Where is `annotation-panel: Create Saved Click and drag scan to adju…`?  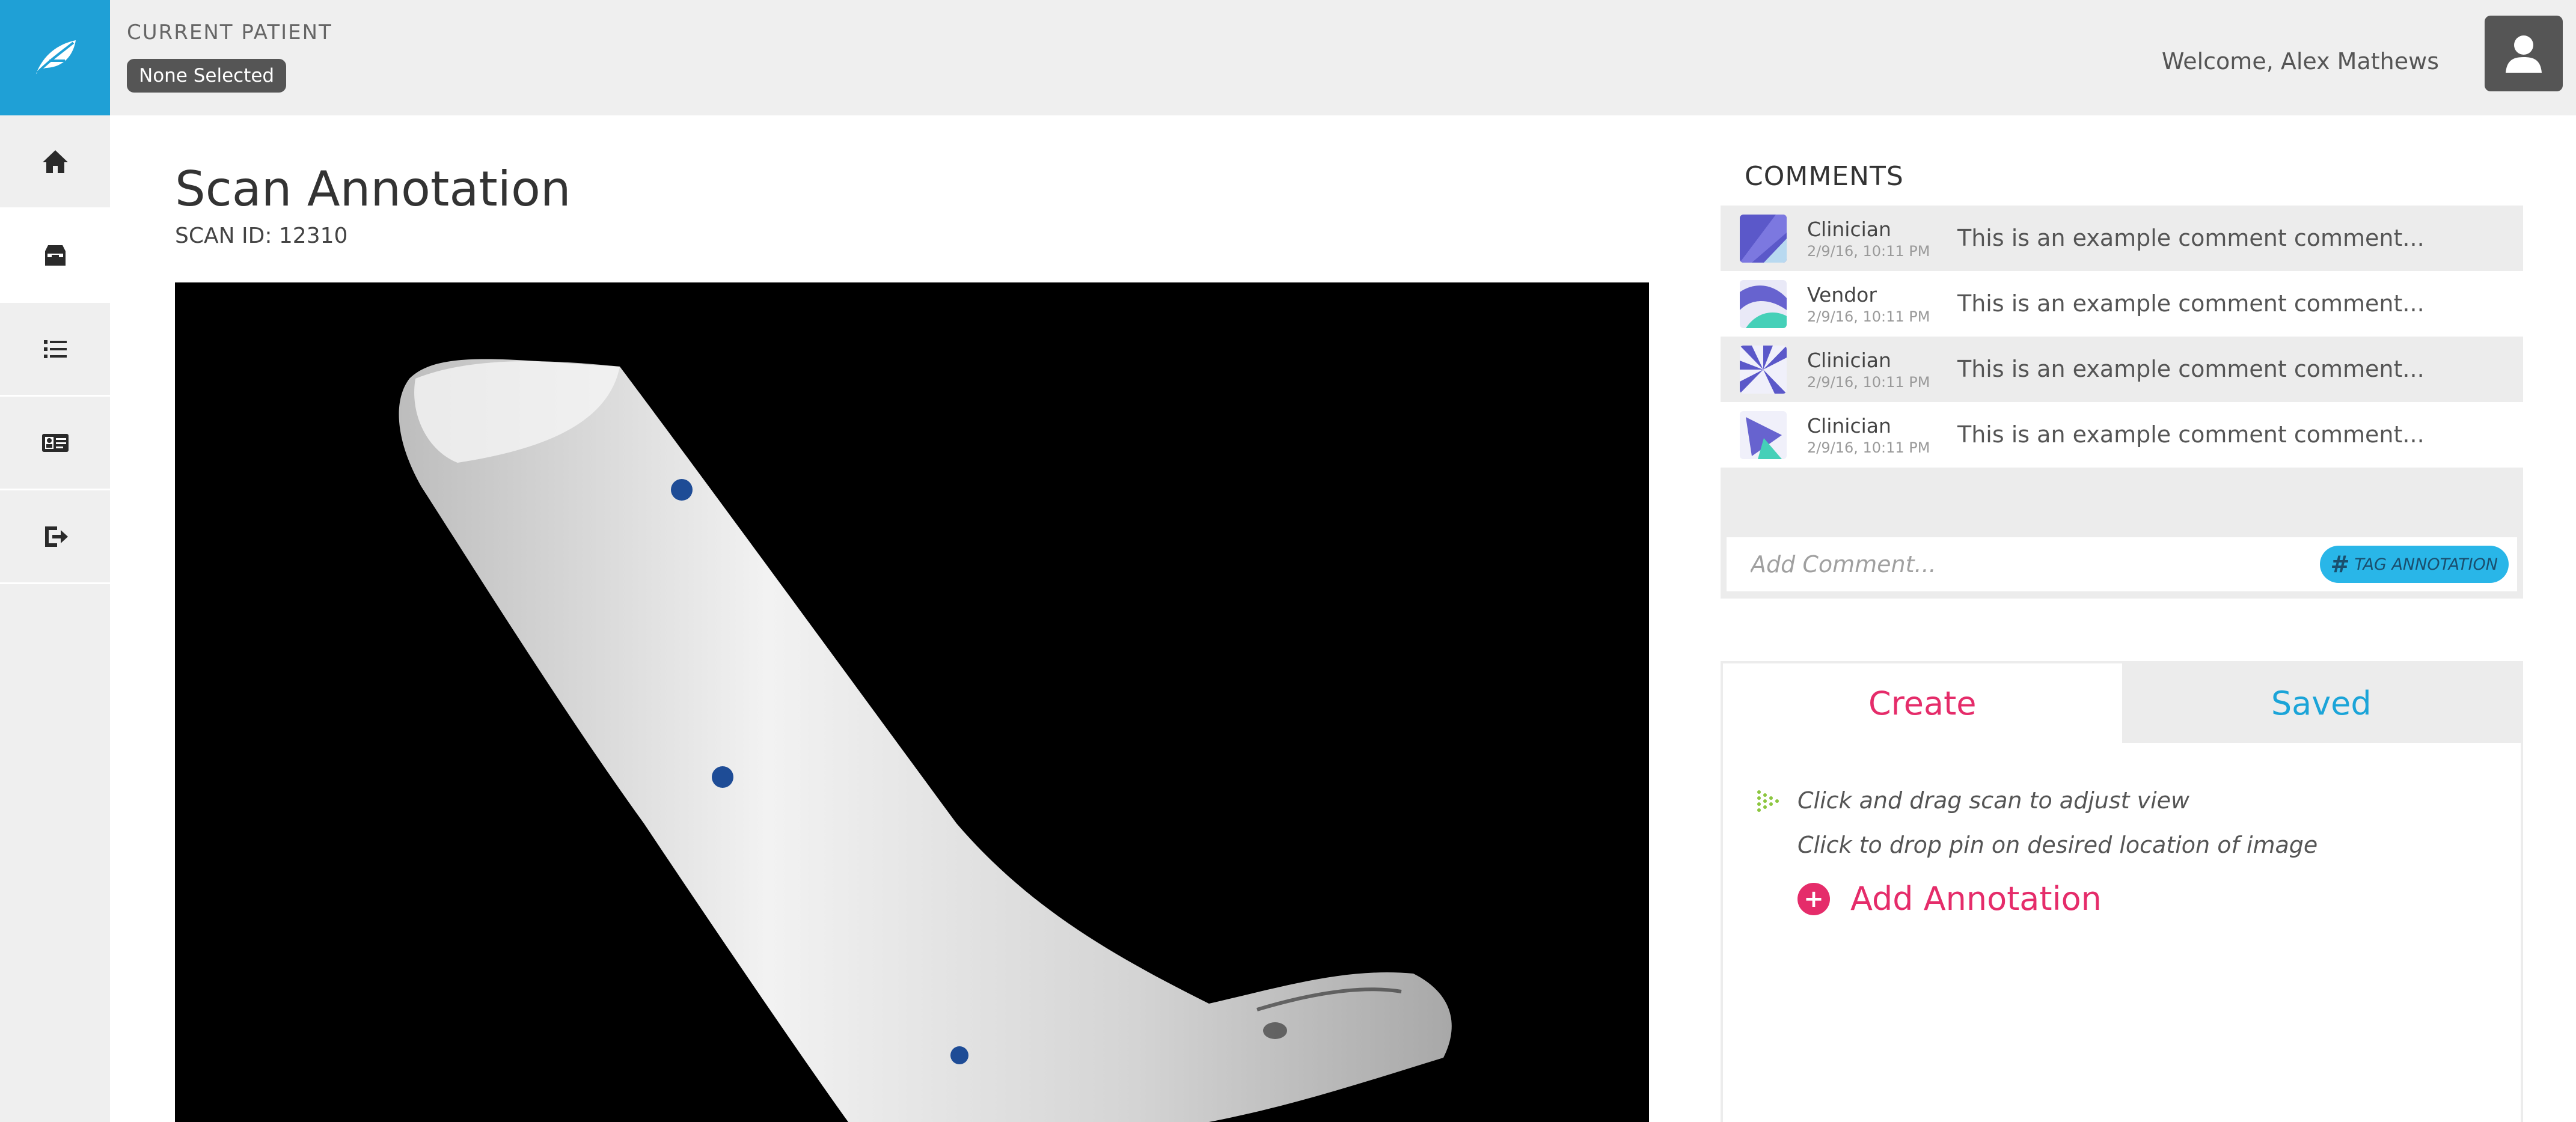 annotation-panel: Create Saved Click and drag scan to adju… is located at coordinates (2122, 891).